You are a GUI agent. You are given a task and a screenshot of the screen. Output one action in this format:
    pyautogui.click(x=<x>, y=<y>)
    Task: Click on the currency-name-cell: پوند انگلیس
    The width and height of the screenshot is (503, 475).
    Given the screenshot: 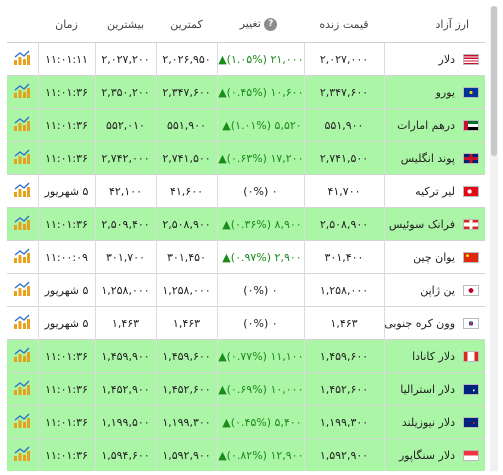 What is the action you would take?
    pyautogui.click(x=434, y=158)
    